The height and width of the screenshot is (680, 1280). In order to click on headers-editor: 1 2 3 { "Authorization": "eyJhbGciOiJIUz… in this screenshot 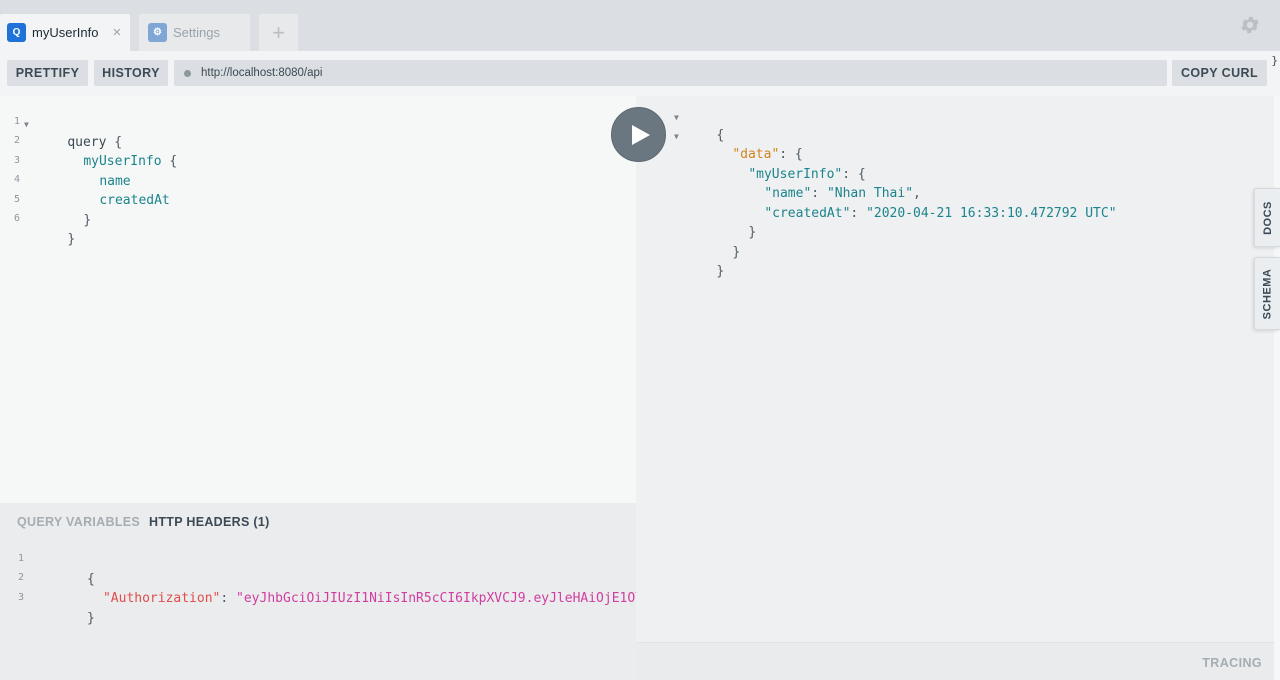, I will do `click(318, 608)`.